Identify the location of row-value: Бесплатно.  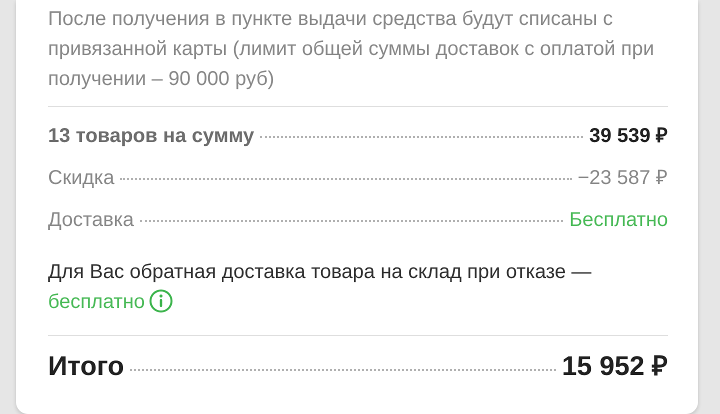
(618, 220).